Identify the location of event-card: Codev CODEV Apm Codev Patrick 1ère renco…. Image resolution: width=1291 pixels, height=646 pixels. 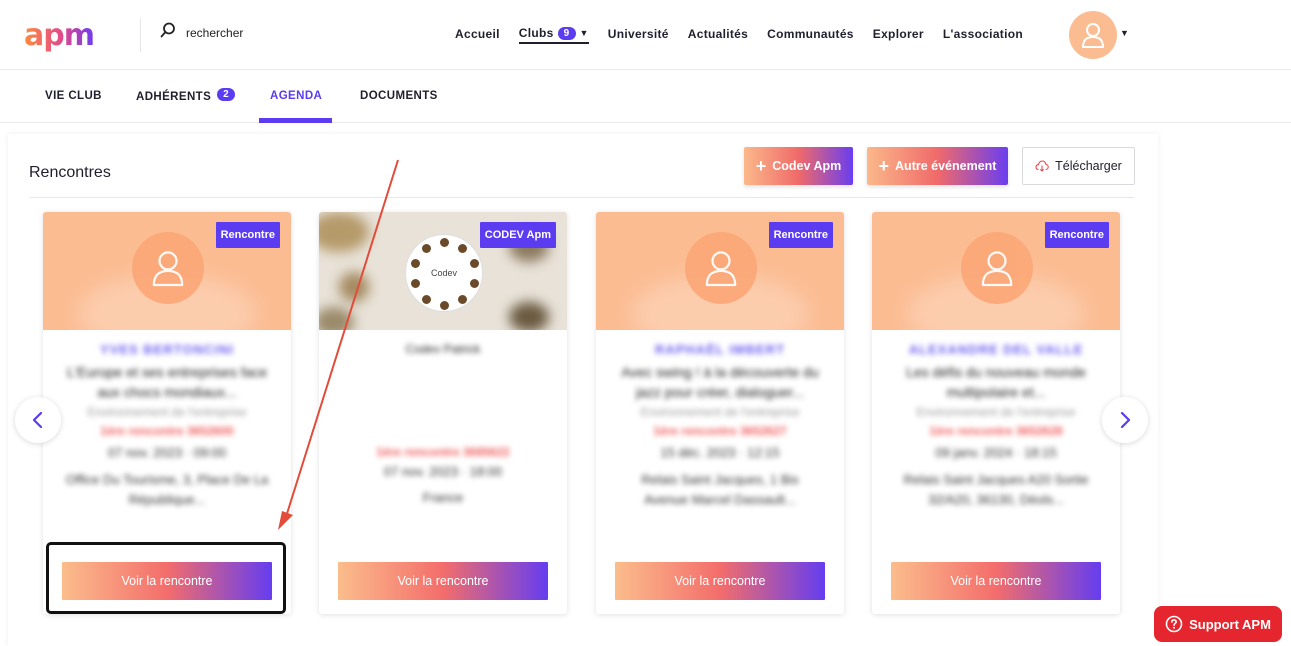
(443, 413).